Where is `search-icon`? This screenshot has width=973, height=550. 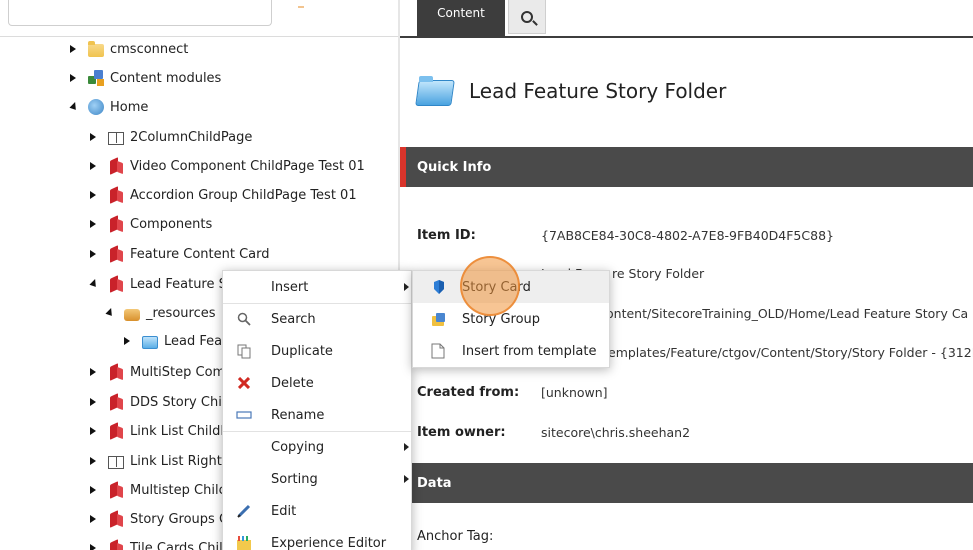 search-icon is located at coordinates (244, 319).